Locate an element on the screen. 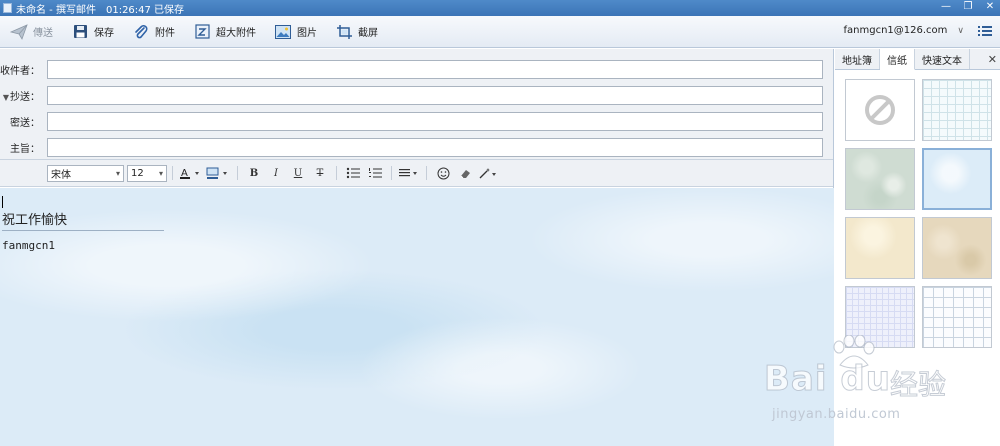 The image size is (1000, 446). save-status: 01:26:47 已保存 is located at coordinates (145, 10).